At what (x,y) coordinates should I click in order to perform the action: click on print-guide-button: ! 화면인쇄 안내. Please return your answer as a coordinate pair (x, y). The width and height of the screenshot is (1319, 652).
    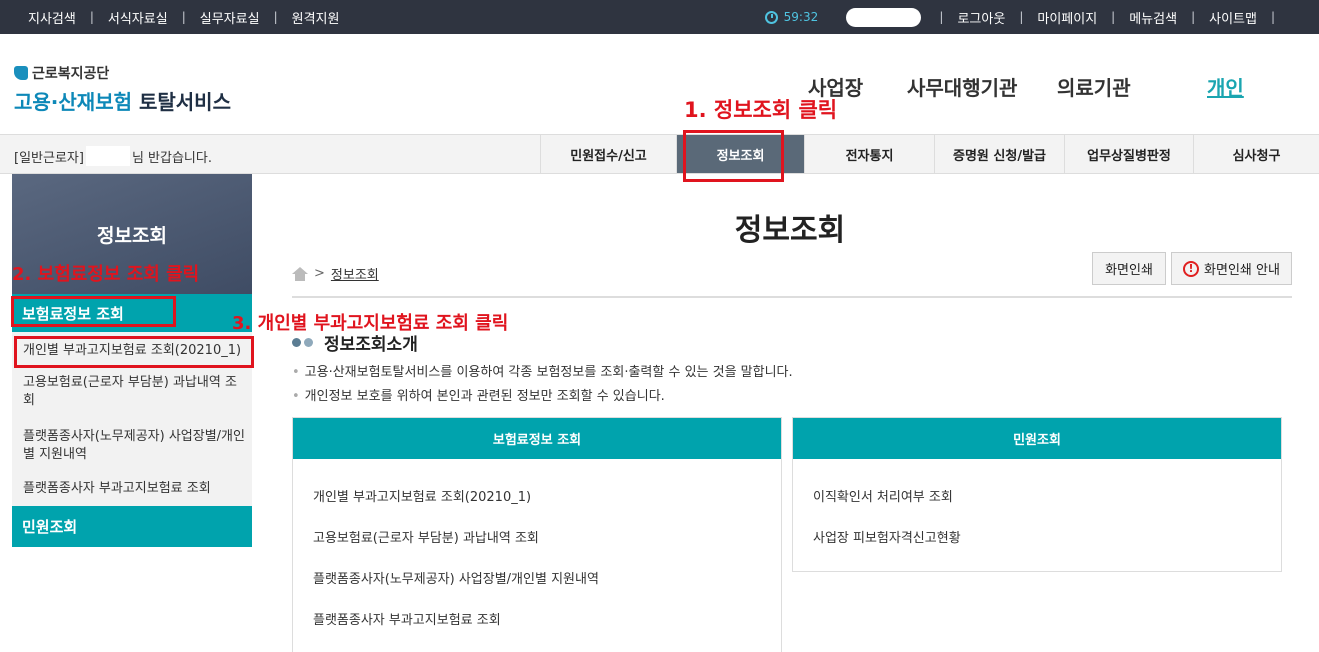
    Looking at the image, I should click on (1231, 268).